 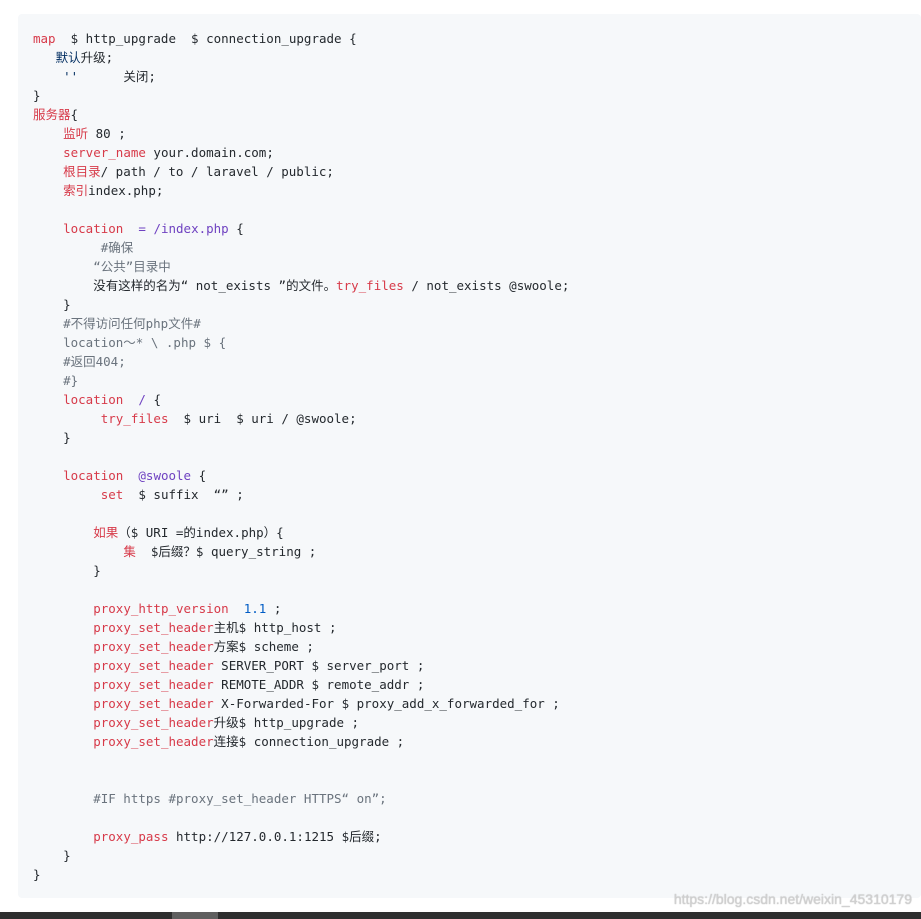 I want to click on horizontal-scrollbar, so click(x=460, y=915).